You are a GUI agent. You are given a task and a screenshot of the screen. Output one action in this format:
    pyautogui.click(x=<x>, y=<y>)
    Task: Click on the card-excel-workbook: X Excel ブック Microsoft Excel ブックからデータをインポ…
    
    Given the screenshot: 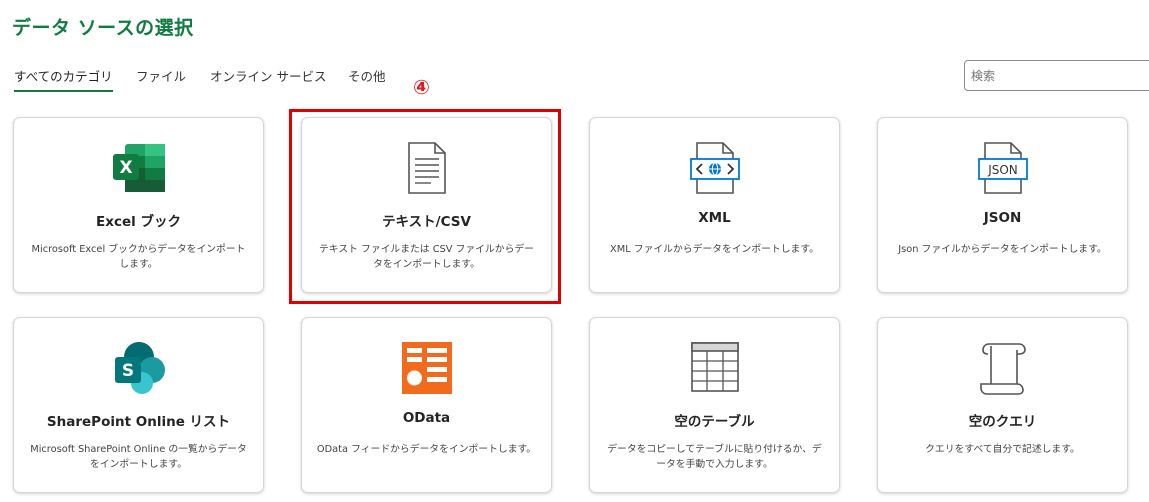 What is the action you would take?
    pyautogui.click(x=138, y=205)
    